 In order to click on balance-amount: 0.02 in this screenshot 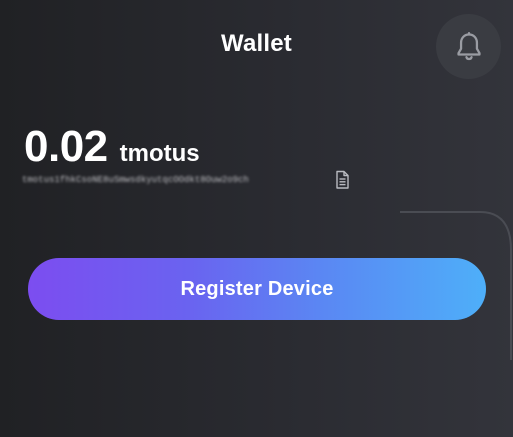, I will do `click(66, 146)`.